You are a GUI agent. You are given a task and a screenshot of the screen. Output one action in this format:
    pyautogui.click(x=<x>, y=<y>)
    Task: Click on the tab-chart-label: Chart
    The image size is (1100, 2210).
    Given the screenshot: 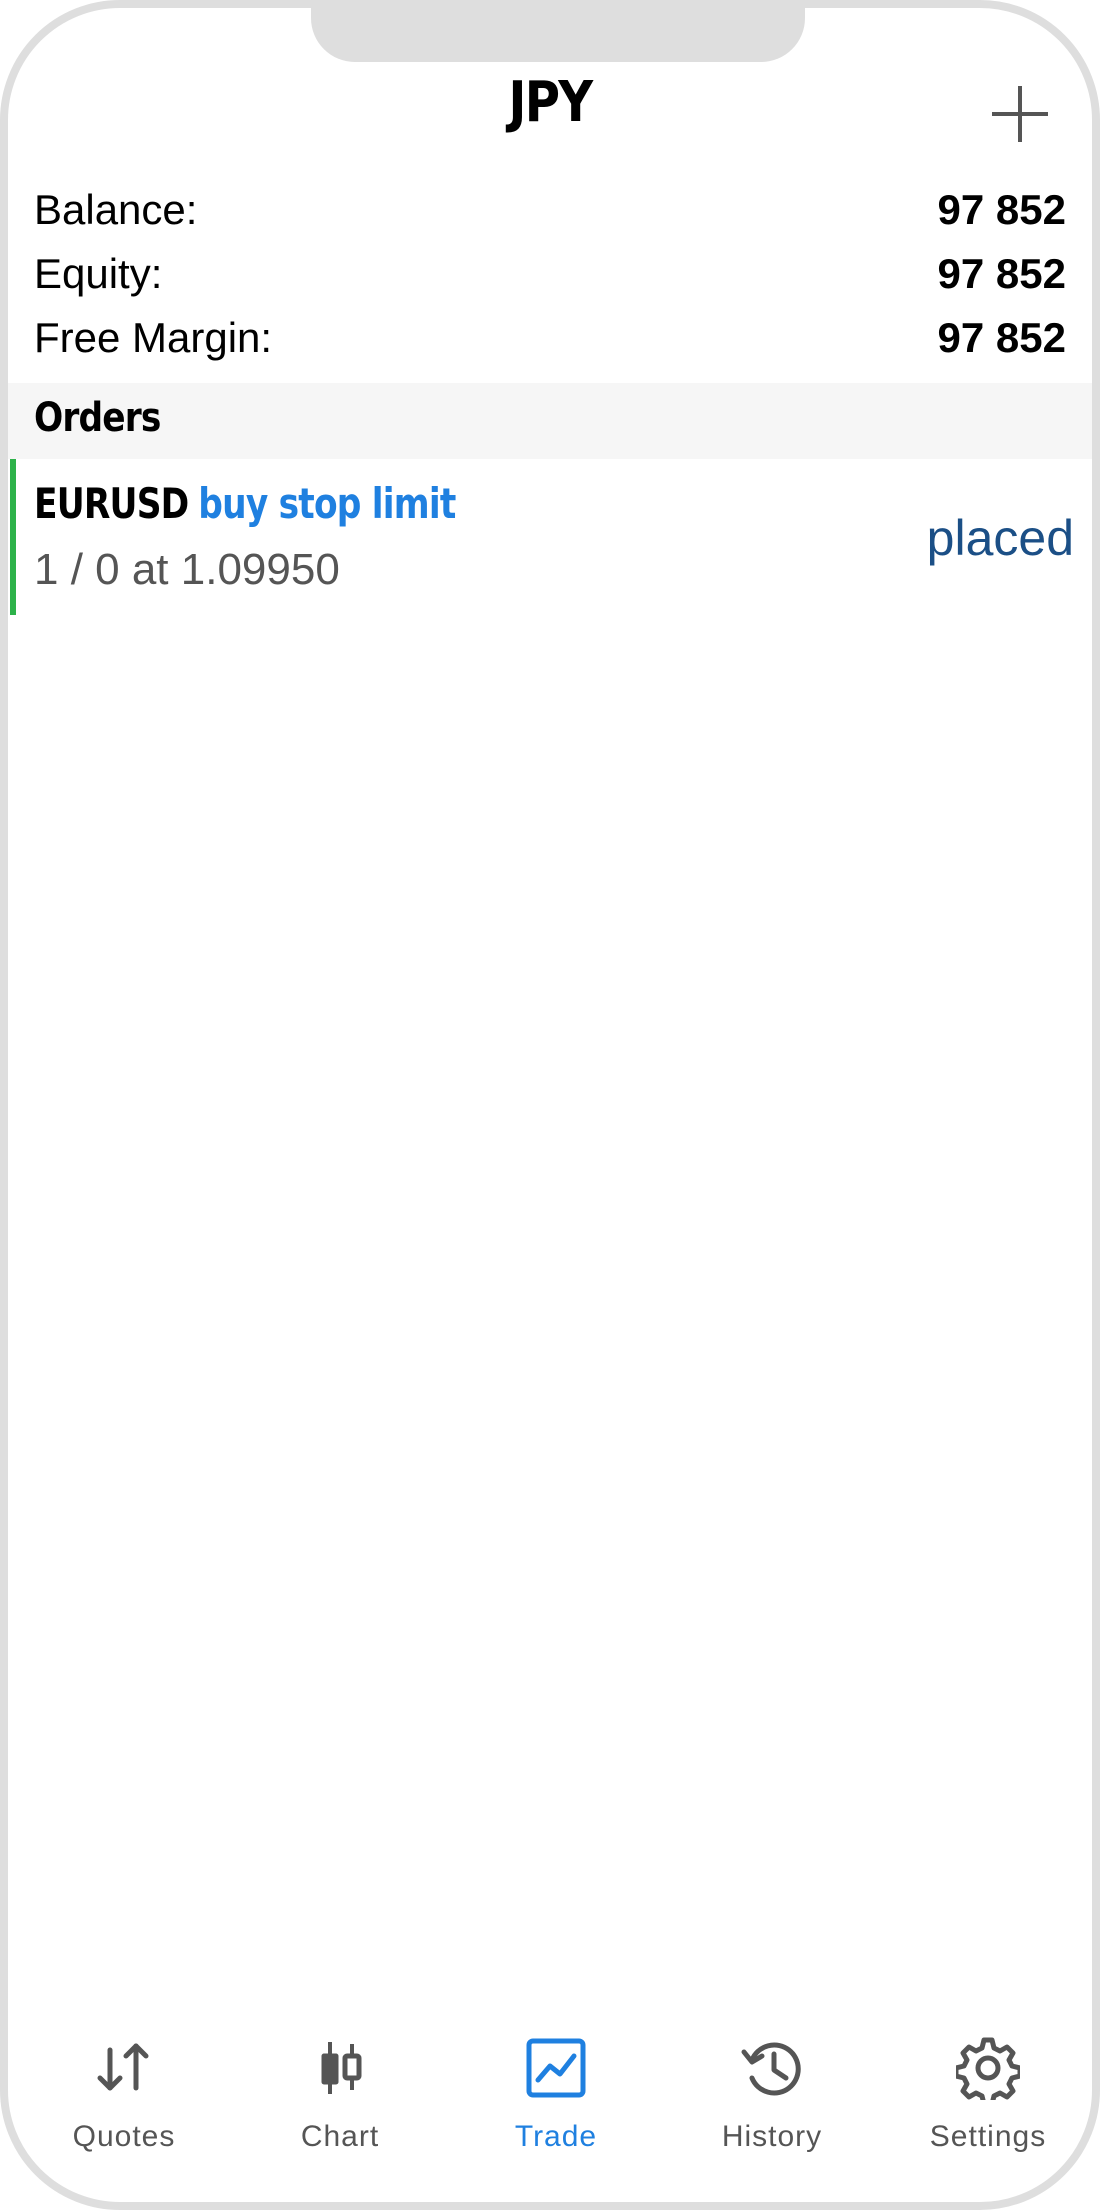 What is the action you would take?
    pyautogui.click(x=340, y=2136)
    